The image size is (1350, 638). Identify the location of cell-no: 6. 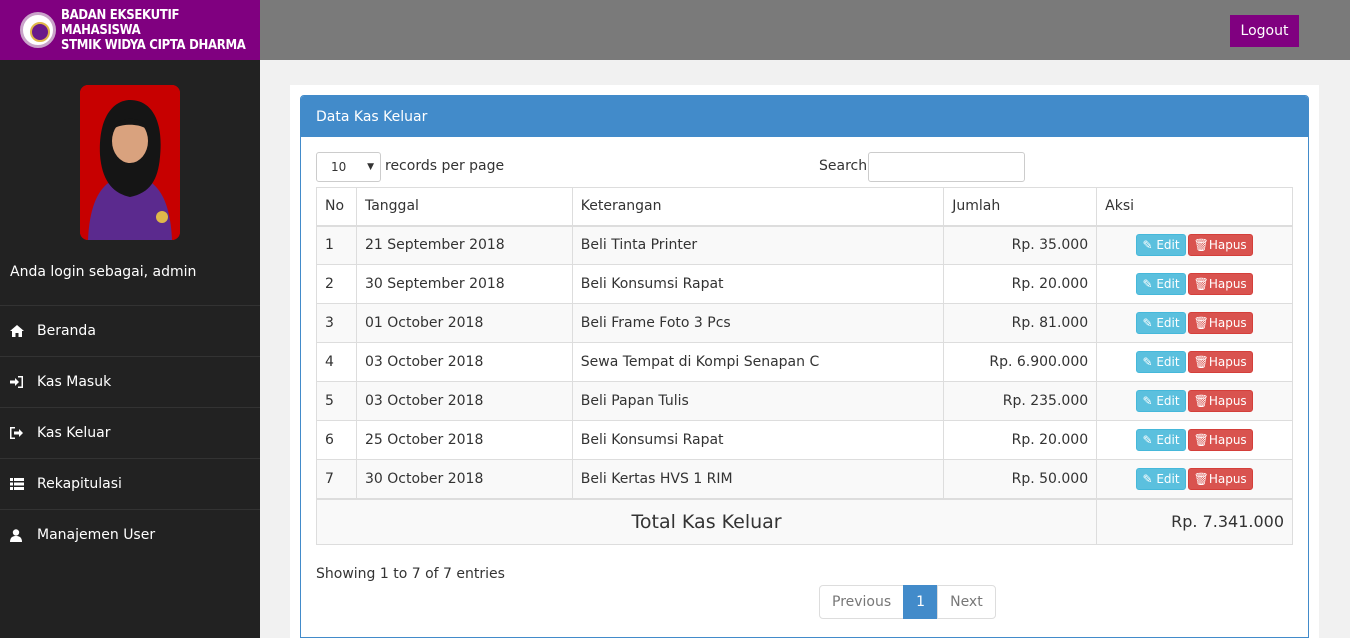
(336, 440).